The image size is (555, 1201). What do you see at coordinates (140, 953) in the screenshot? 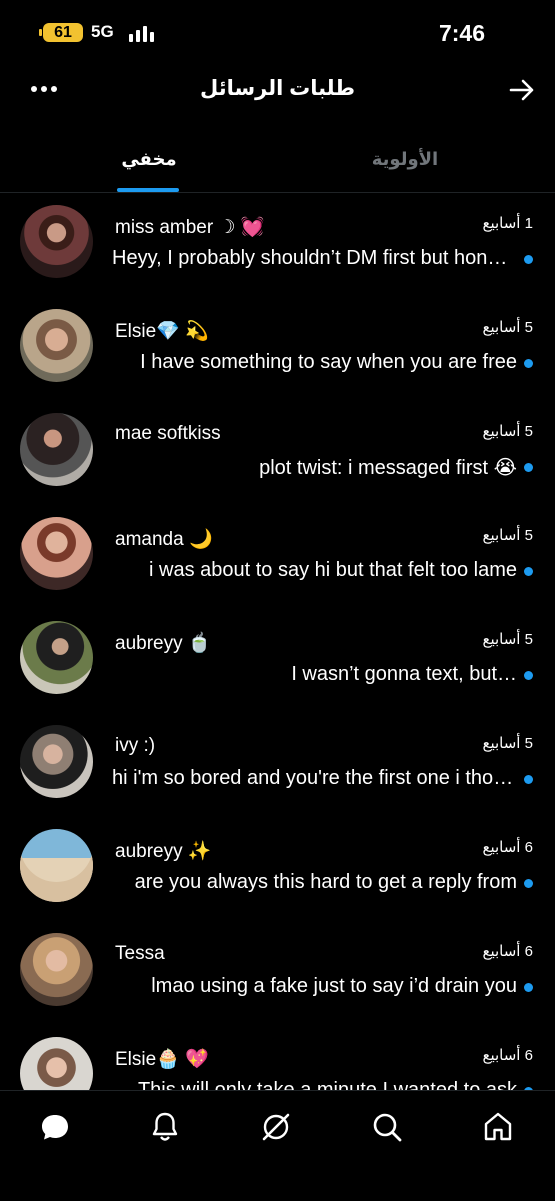
I see `sender-name: Tessa` at bounding box center [140, 953].